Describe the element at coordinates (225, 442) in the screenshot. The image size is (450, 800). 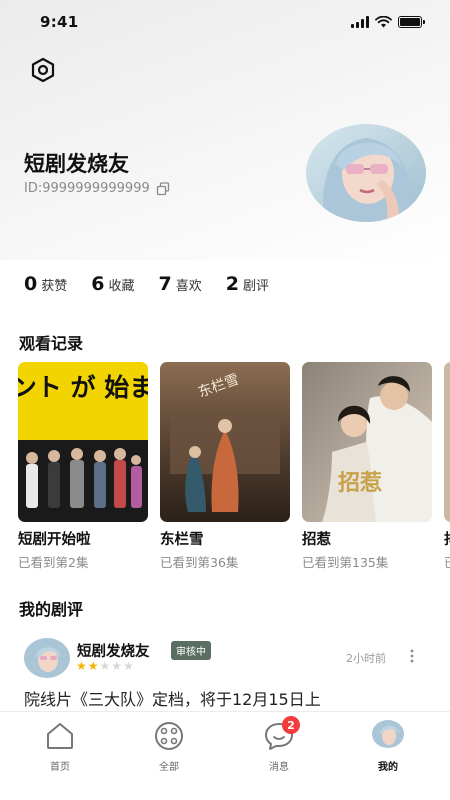
I see `poster-image: 东栏雪` at that location.